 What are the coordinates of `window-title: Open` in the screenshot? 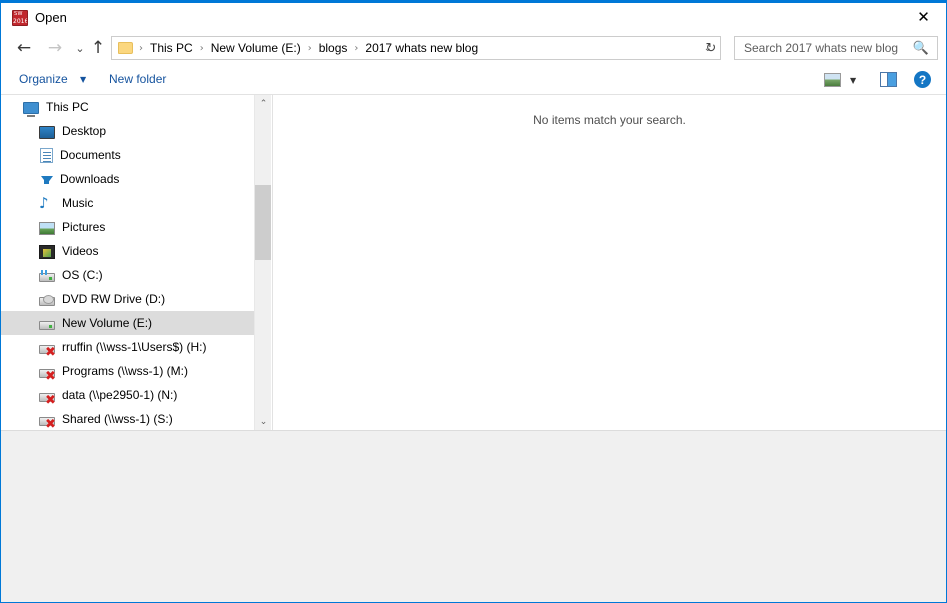 It's located at (51, 17).